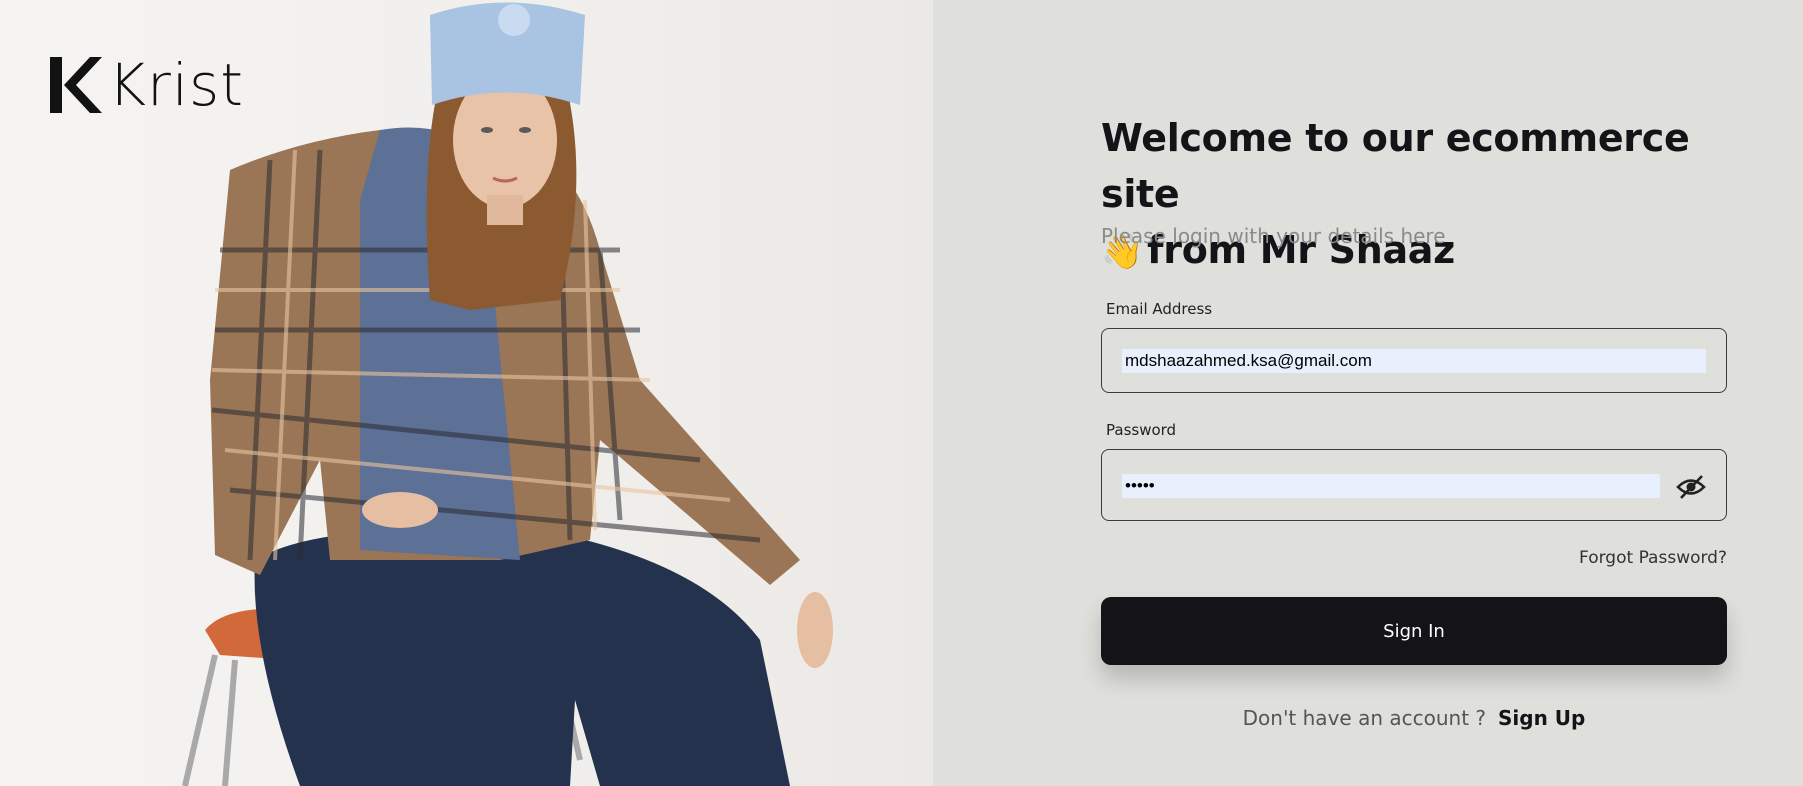  Describe the element at coordinates (1653, 558) in the screenshot. I see `forgot-password-link: Forgot Password?` at that location.